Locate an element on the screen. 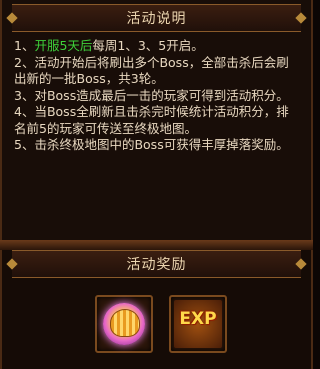 Image resolution: width=320 pixels, height=369 pixels. rule-line-3: 3、对Boss造成最后一击的玩家可得到活动积分。 is located at coordinates (151, 95).